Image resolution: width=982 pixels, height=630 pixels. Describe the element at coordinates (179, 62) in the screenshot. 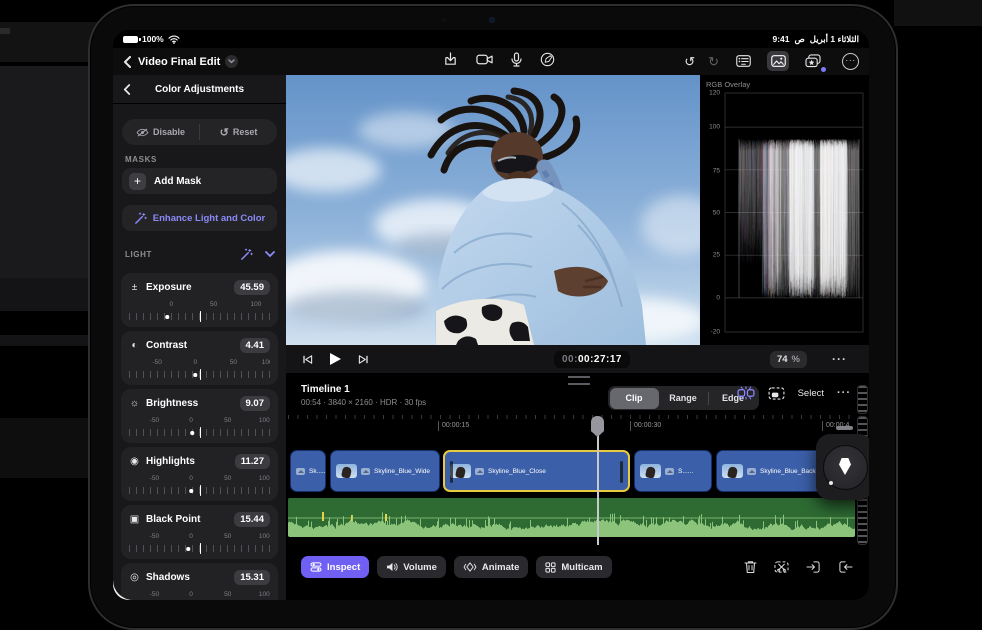

I see `project-title: Video Final Edit` at that location.